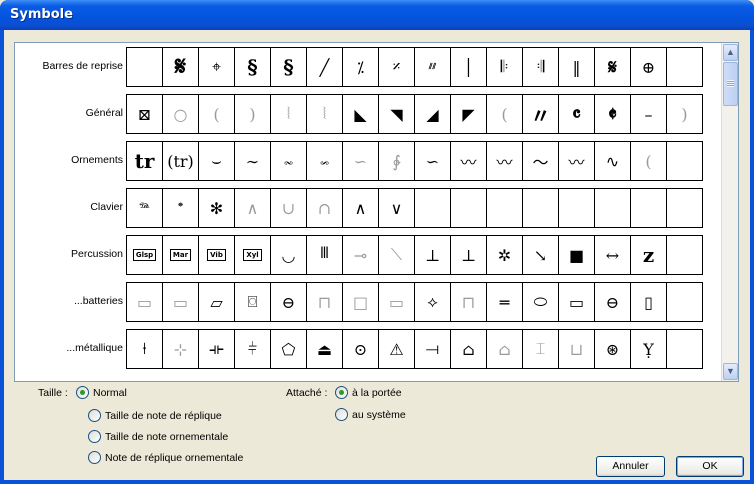 This screenshot has height=484, width=754. What do you see at coordinates (325, 349) in the screenshot?
I see `symbol-cell: ⏏` at bounding box center [325, 349].